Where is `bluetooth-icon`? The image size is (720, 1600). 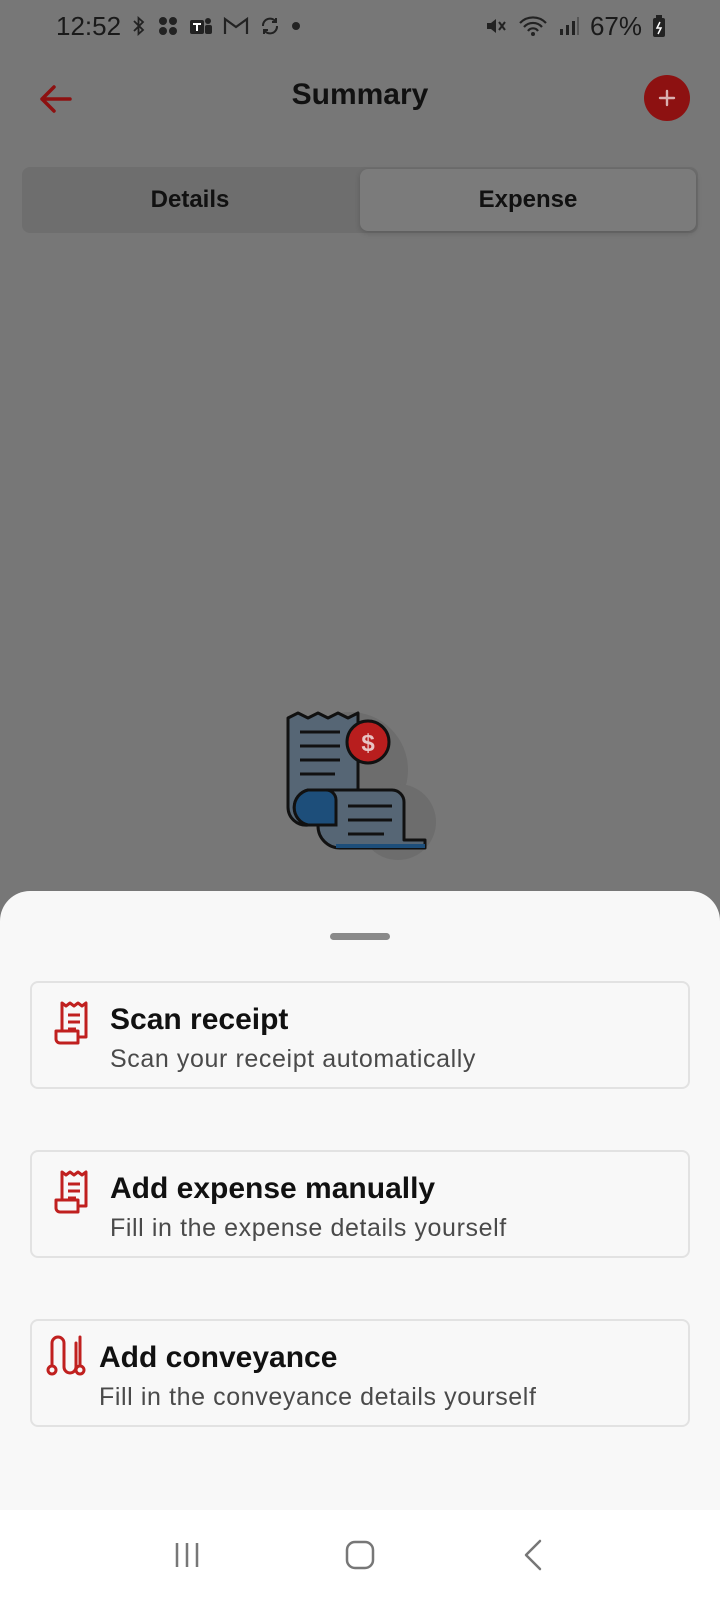
bluetooth-icon is located at coordinates (139, 26).